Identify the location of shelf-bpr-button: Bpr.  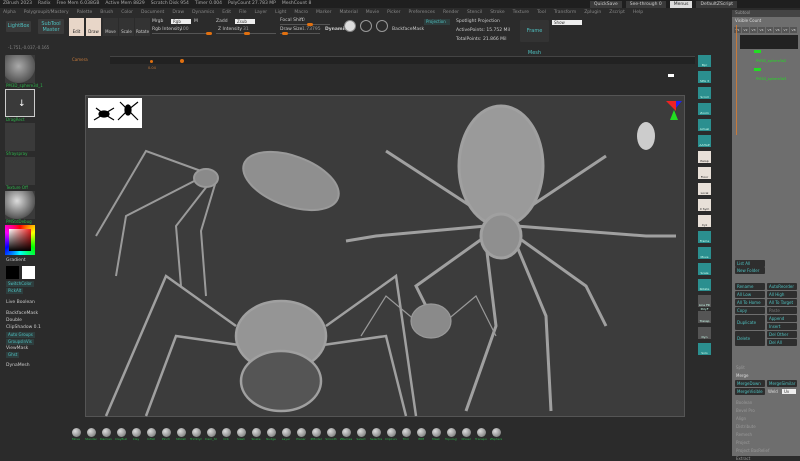
(704, 61).